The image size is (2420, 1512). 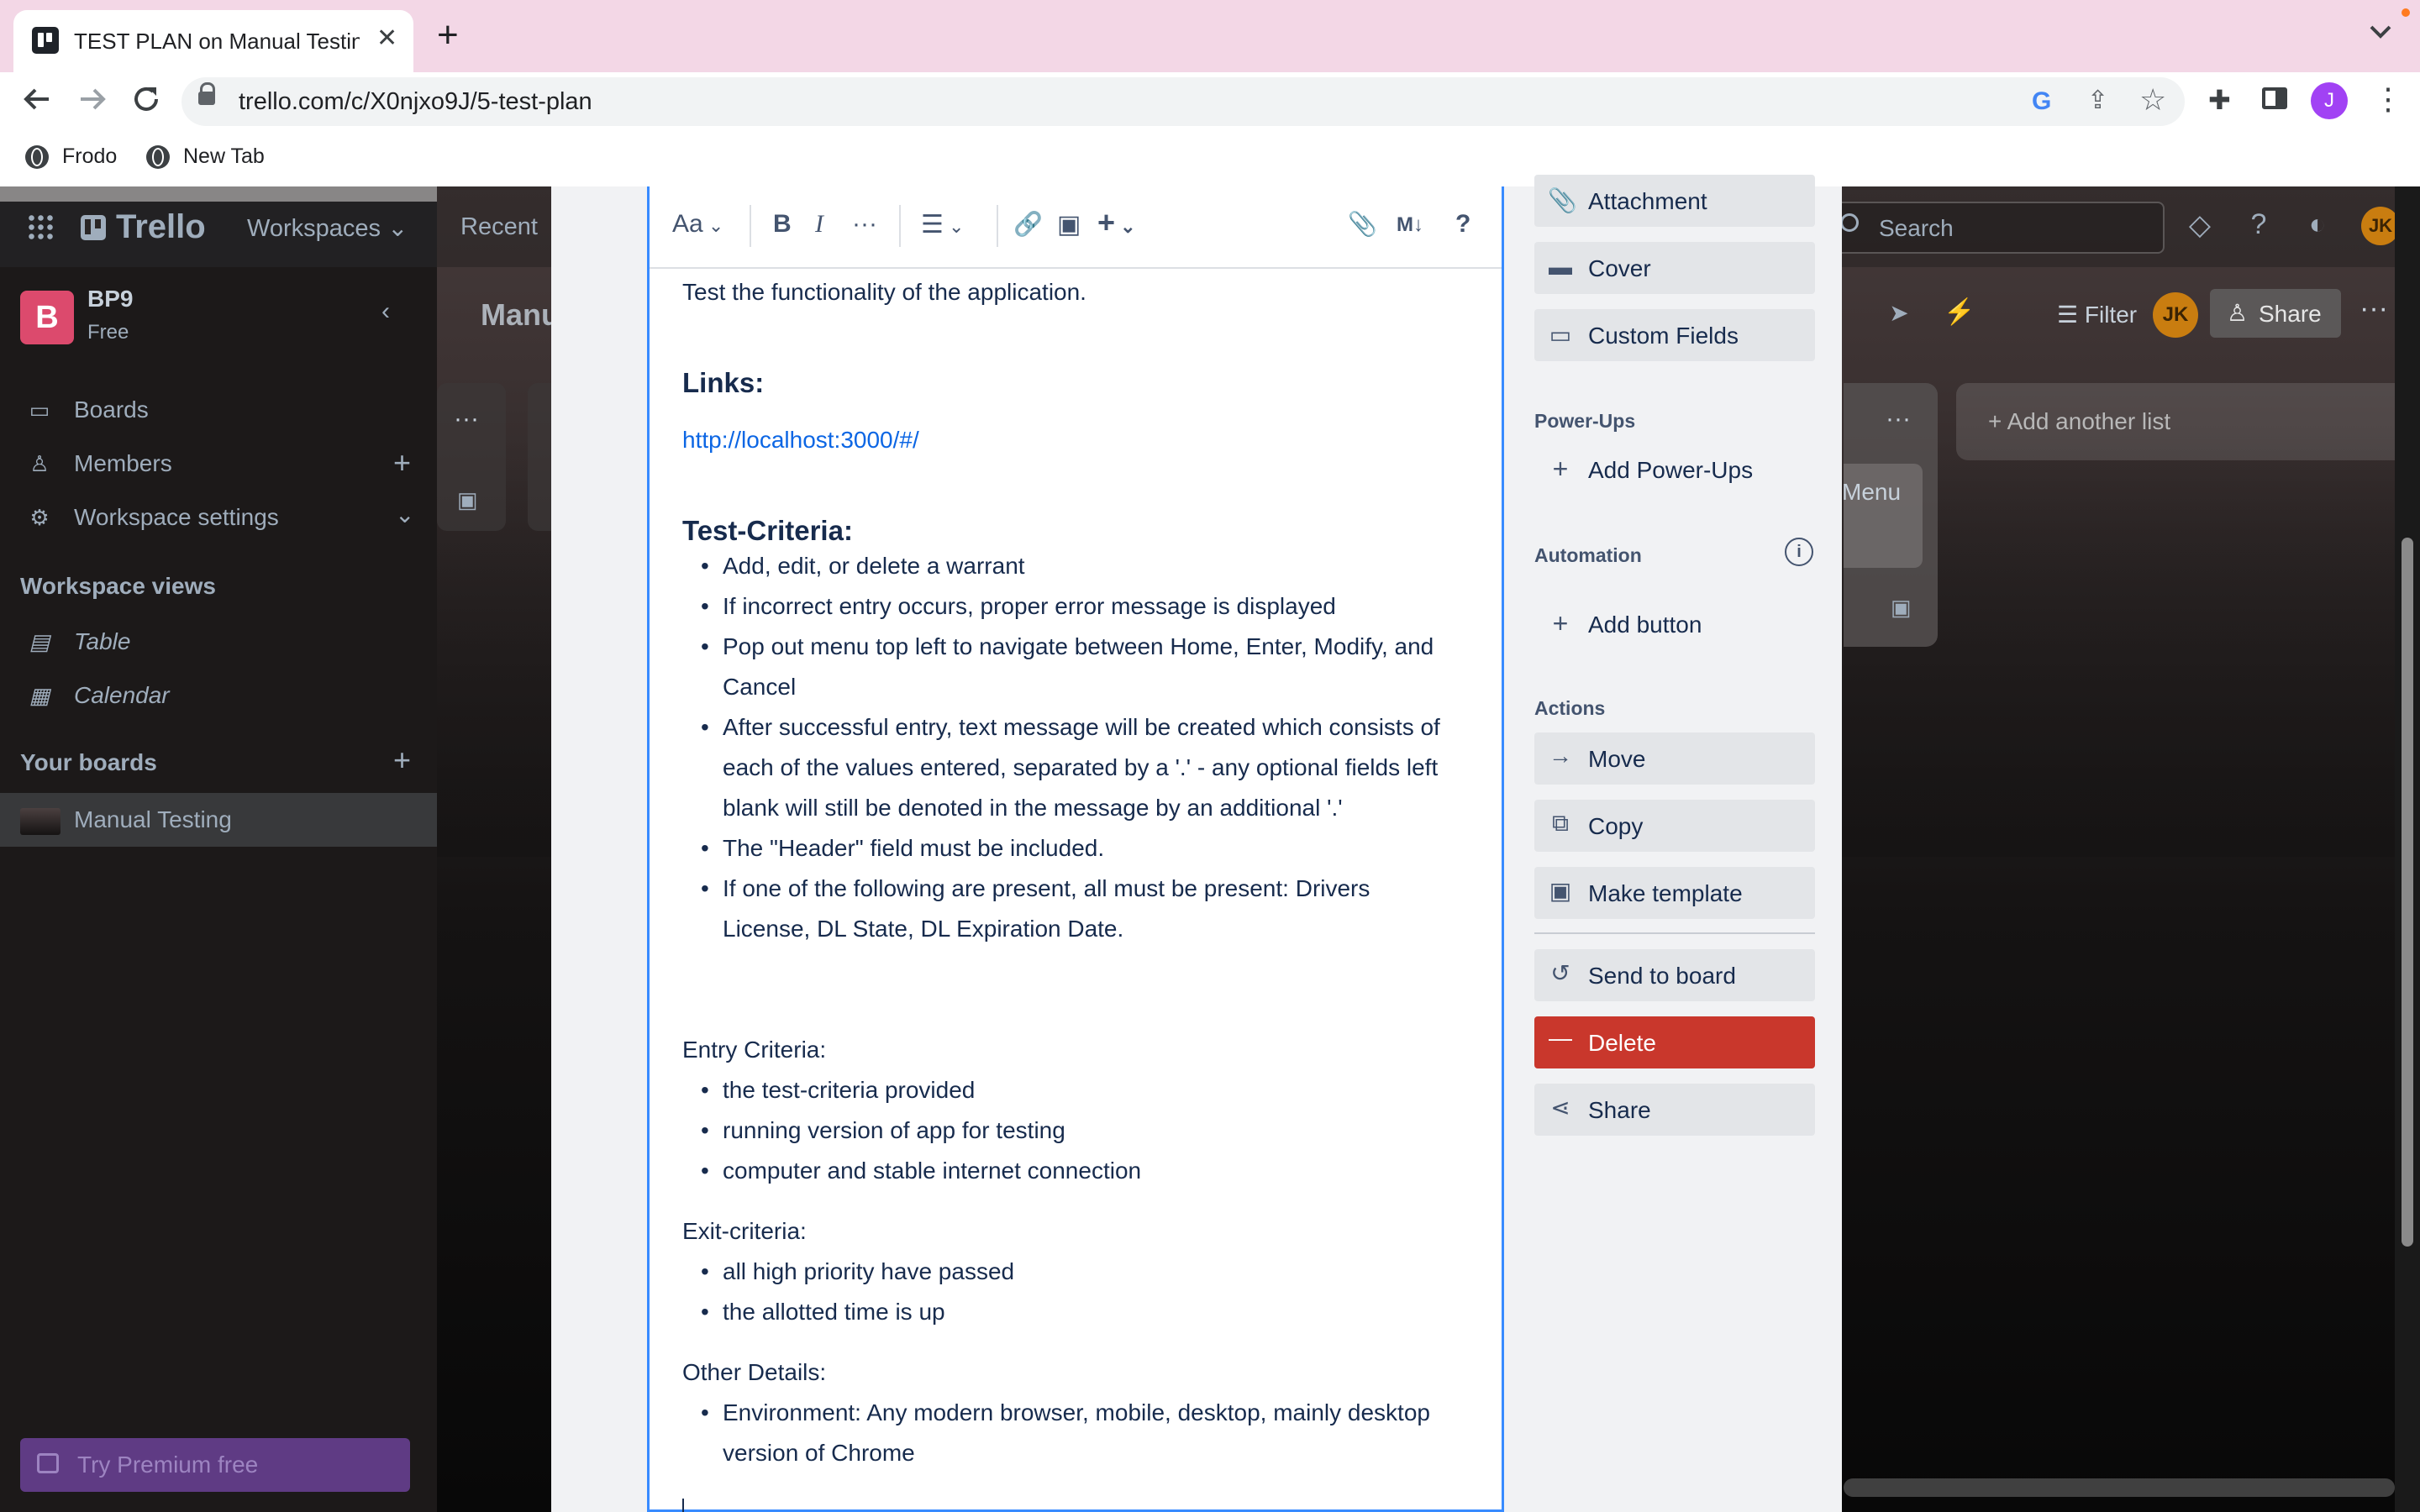 What do you see at coordinates (683, 1505) in the screenshot?
I see `text-caret` at bounding box center [683, 1505].